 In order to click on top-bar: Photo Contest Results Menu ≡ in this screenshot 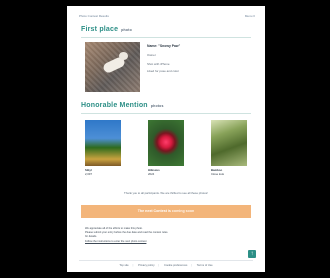, I will do `click(167, 17)`.